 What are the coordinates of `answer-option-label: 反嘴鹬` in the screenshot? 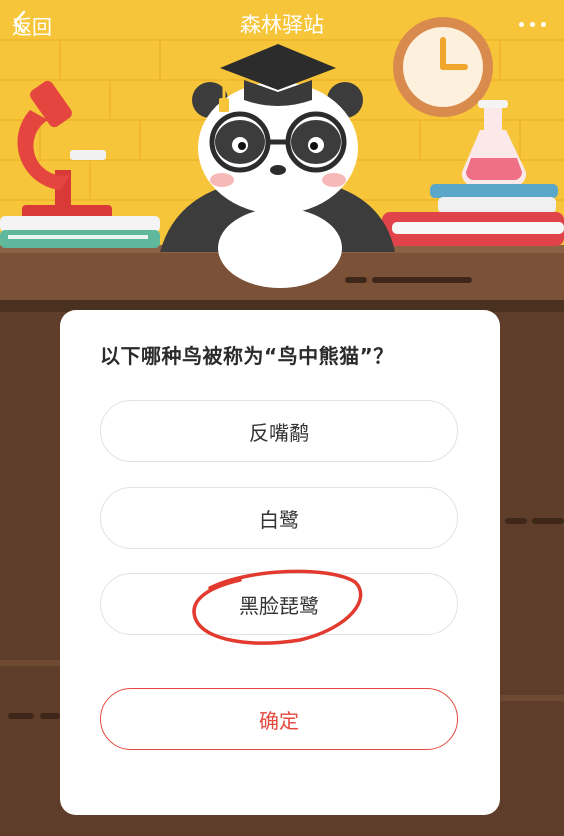 It's located at (279, 432).